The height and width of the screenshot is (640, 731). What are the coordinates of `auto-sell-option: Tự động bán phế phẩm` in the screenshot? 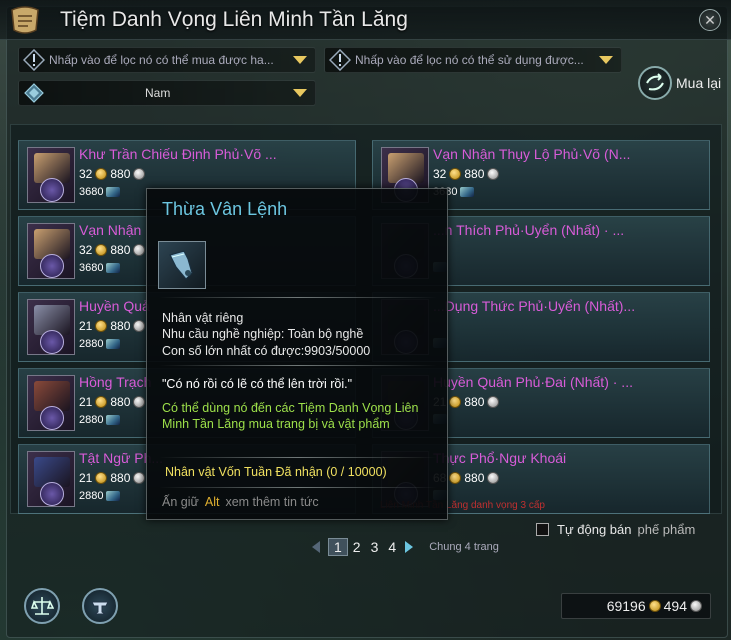 It's located at (615, 529).